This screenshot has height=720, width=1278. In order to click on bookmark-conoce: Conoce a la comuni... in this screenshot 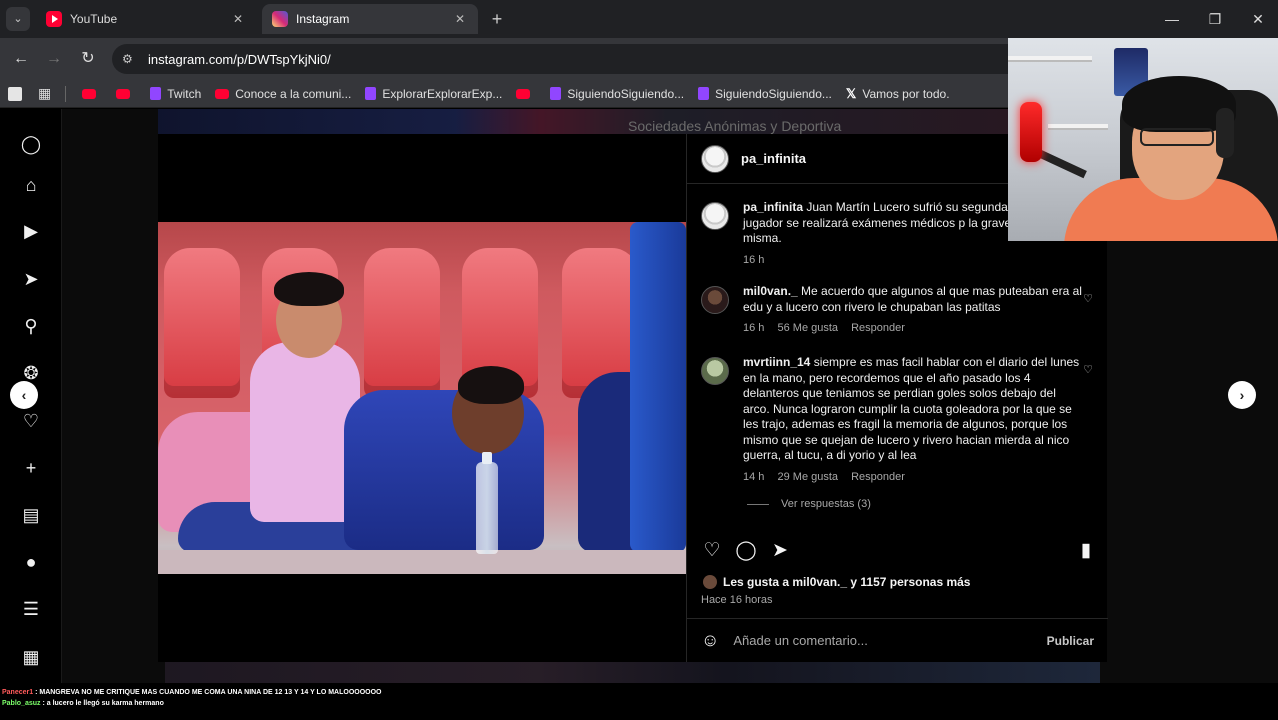, I will do `click(283, 94)`.